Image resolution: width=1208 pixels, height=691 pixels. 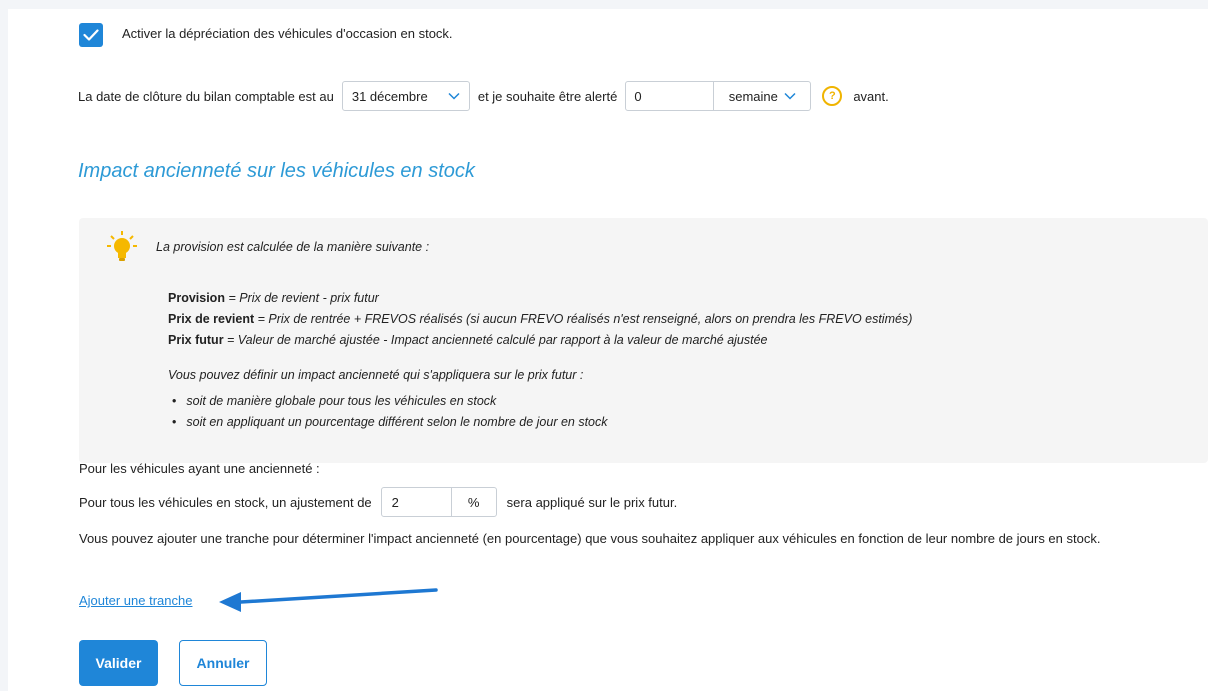 What do you see at coordinates (196, 298) in the screenshot?
I see `formula-provision-label: Provision` at bounding box center [196, 298].